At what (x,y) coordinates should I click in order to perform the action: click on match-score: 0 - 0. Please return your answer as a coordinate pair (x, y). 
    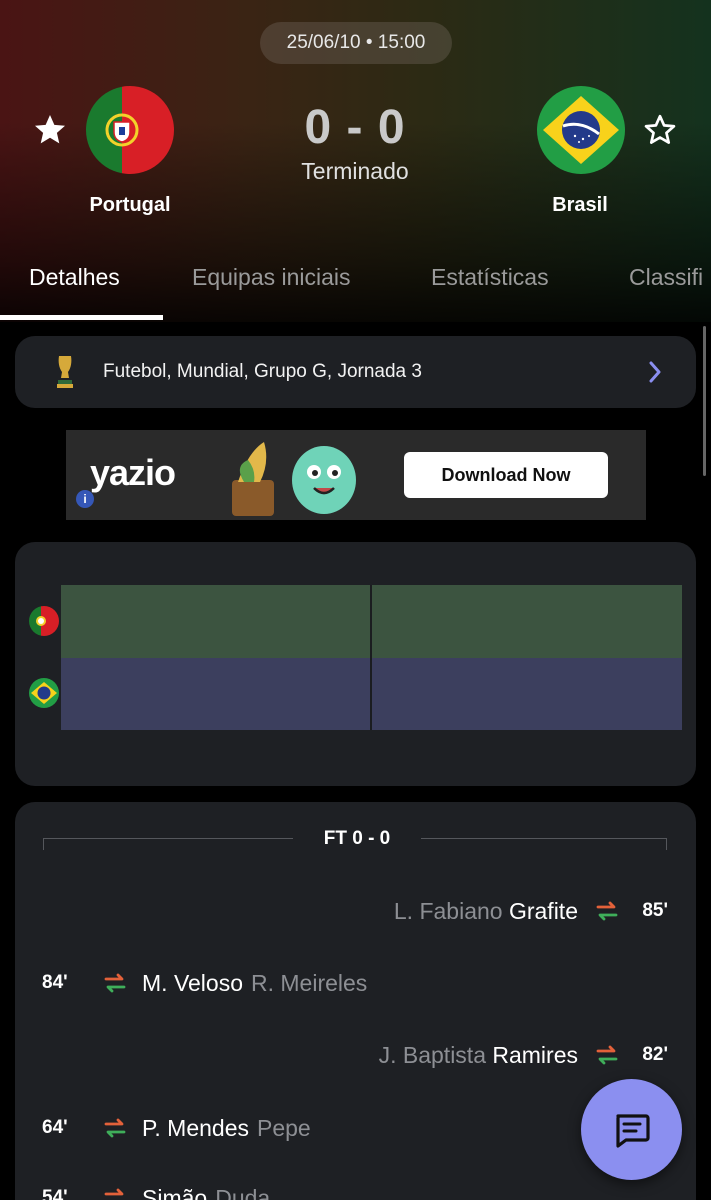
    Looking at the image, I should click on (355, 127).